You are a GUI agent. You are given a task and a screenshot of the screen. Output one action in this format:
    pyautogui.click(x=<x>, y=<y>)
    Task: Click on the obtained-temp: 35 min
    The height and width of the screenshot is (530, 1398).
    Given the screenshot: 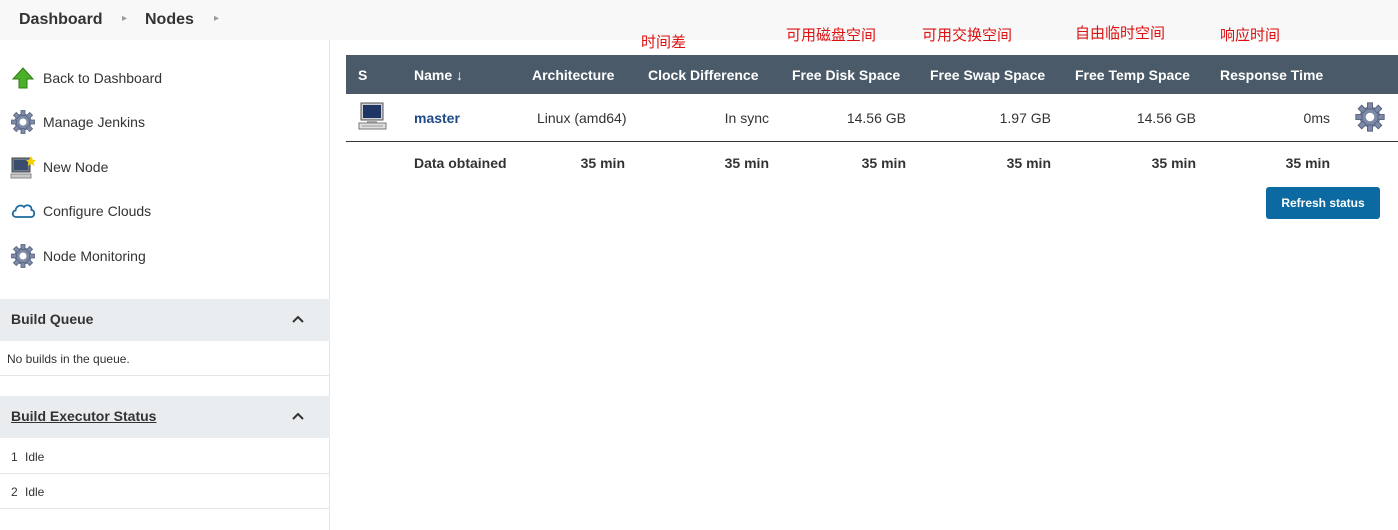 What is the action you would take?
    pyautogui.click(x=1173, y=163)
    